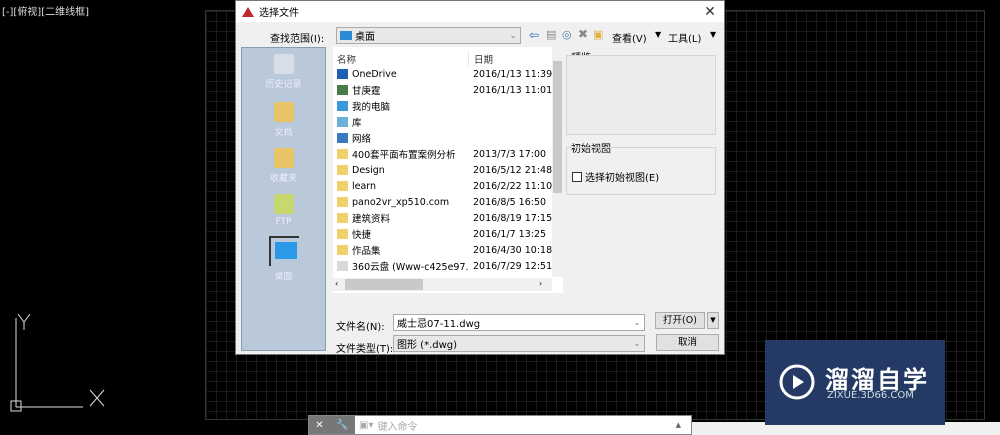 The image size is (1000, 435). I want to click on places-sidebar: 历史记录 文档 收藏夹 FTP 桌面, so click(283, 199).